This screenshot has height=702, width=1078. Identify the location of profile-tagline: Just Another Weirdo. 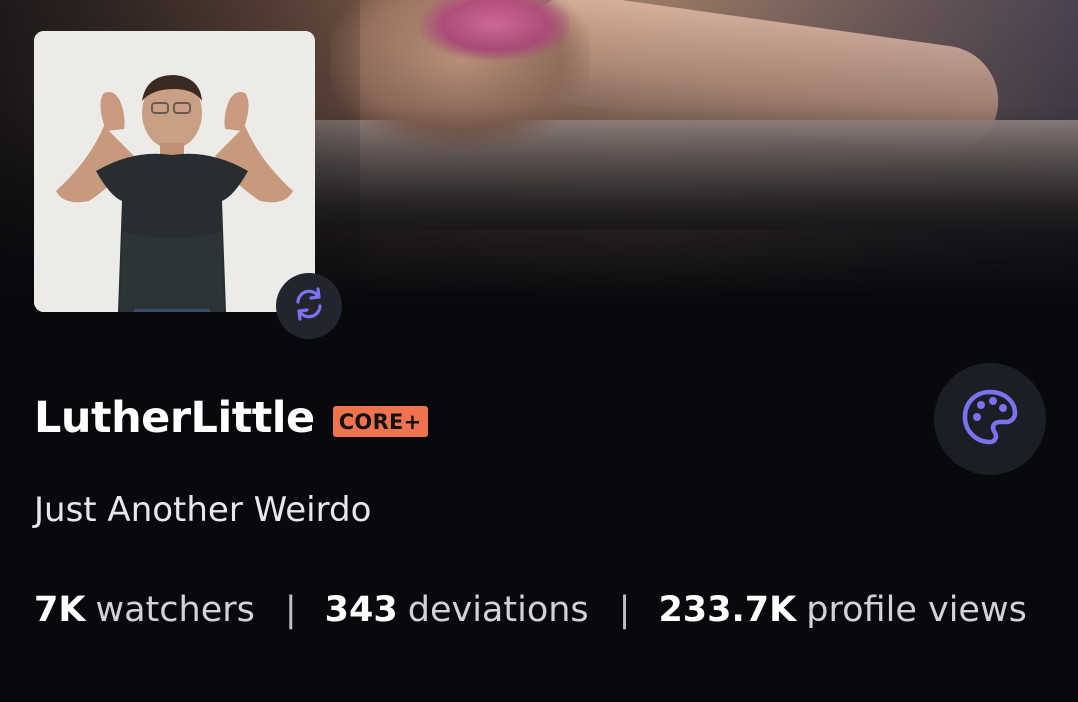
(203, 510).